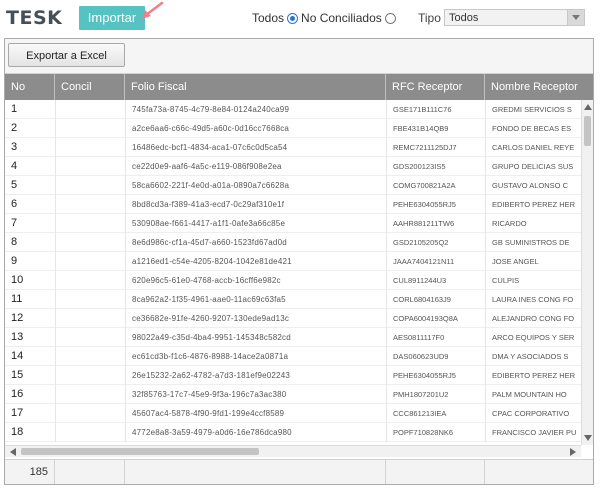 The image size is (602, 493). Describe the element at coordinates (429, 18) in the screenshot. I see `tipo-label: Tipo` at that location.